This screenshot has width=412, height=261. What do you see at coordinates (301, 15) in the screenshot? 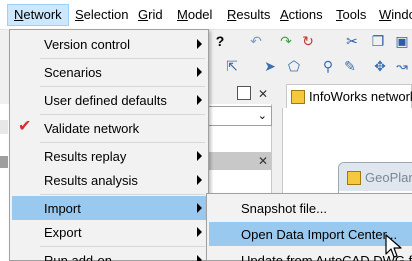
I see `menu-actions: Actions` at bounding box center [301, 15].